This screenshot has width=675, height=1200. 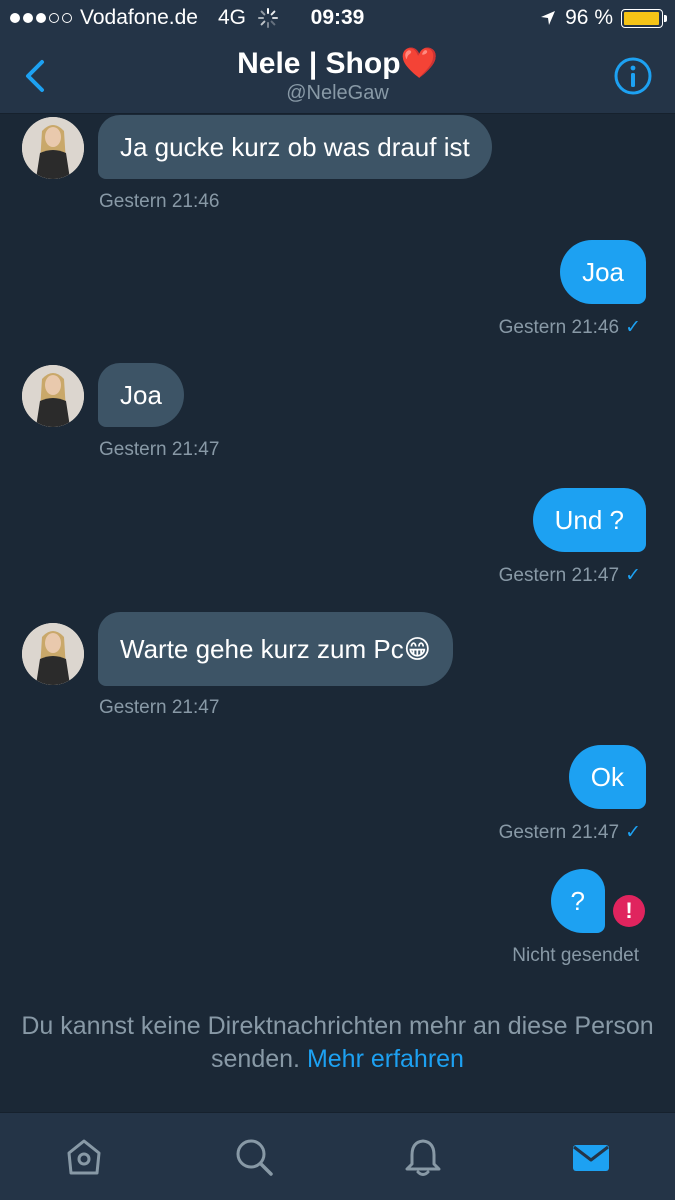 I want to click on messages-icon, so click(x=591, y=1158).